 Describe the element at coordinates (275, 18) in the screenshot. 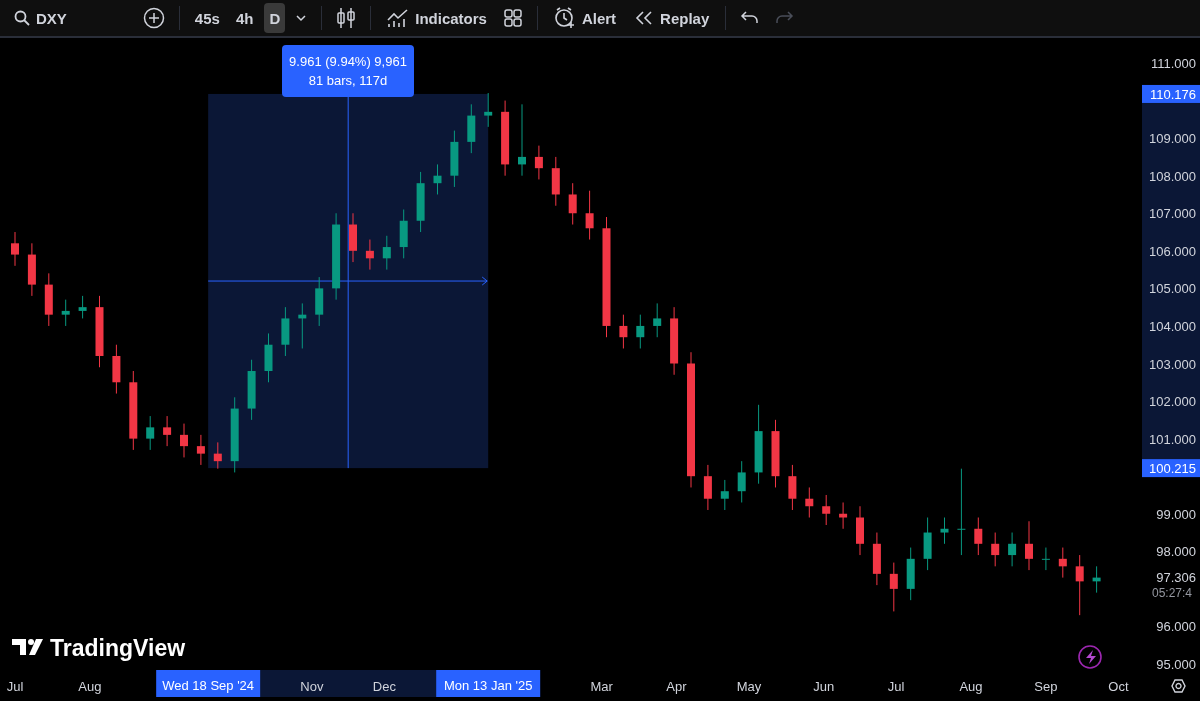

I see `interval-button: D` at that location.